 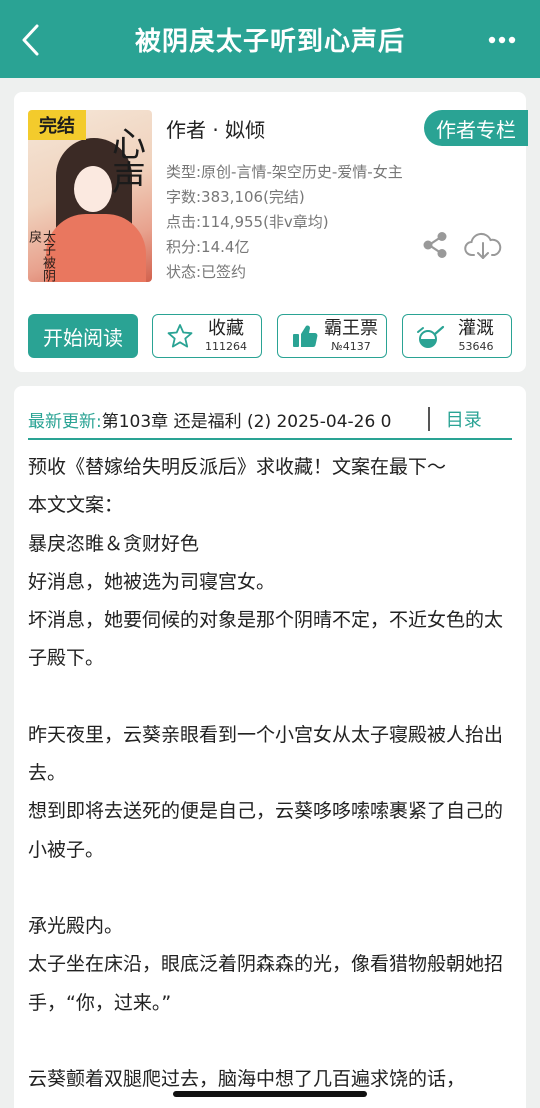 I want to click on irrigate-label: 灌溉, so click(x=476, y=328).